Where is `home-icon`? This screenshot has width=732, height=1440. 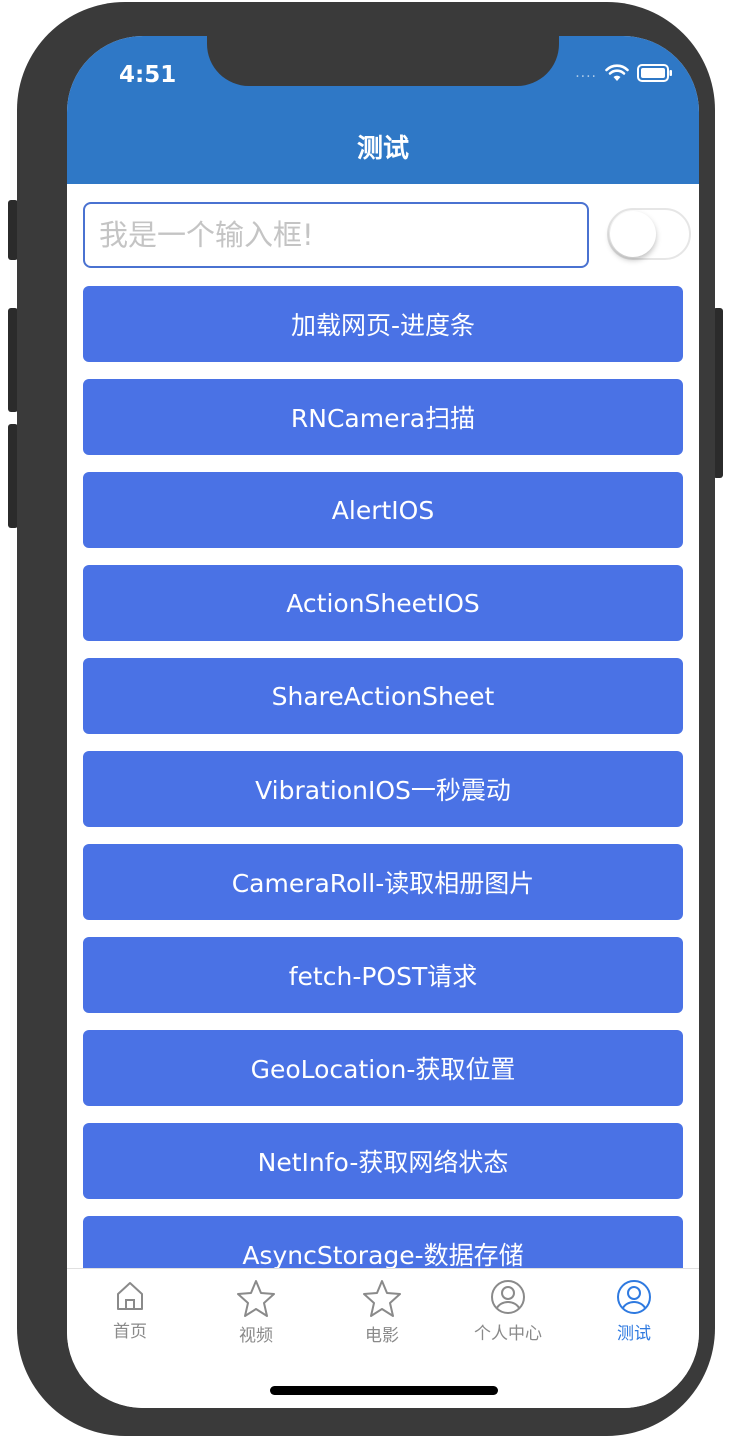
home-icon is located at coordinates (130, 1296).